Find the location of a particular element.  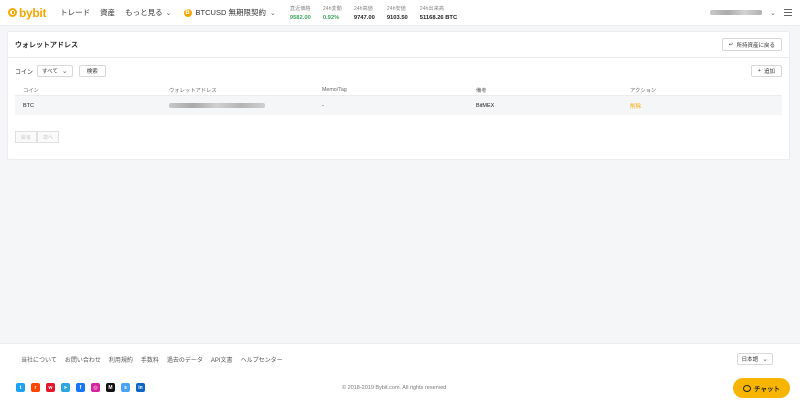

chat-button: チャット is located at coordinates (761, 388).